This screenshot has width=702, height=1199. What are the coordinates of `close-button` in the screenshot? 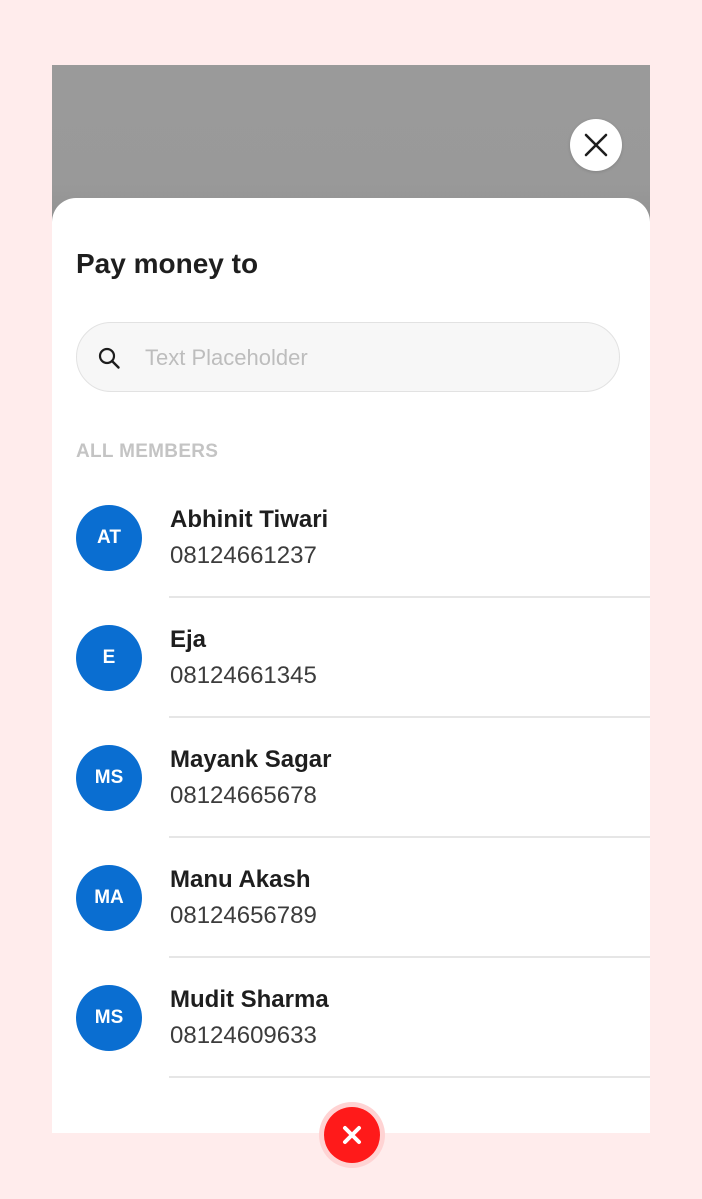 It's located at (596, 145).